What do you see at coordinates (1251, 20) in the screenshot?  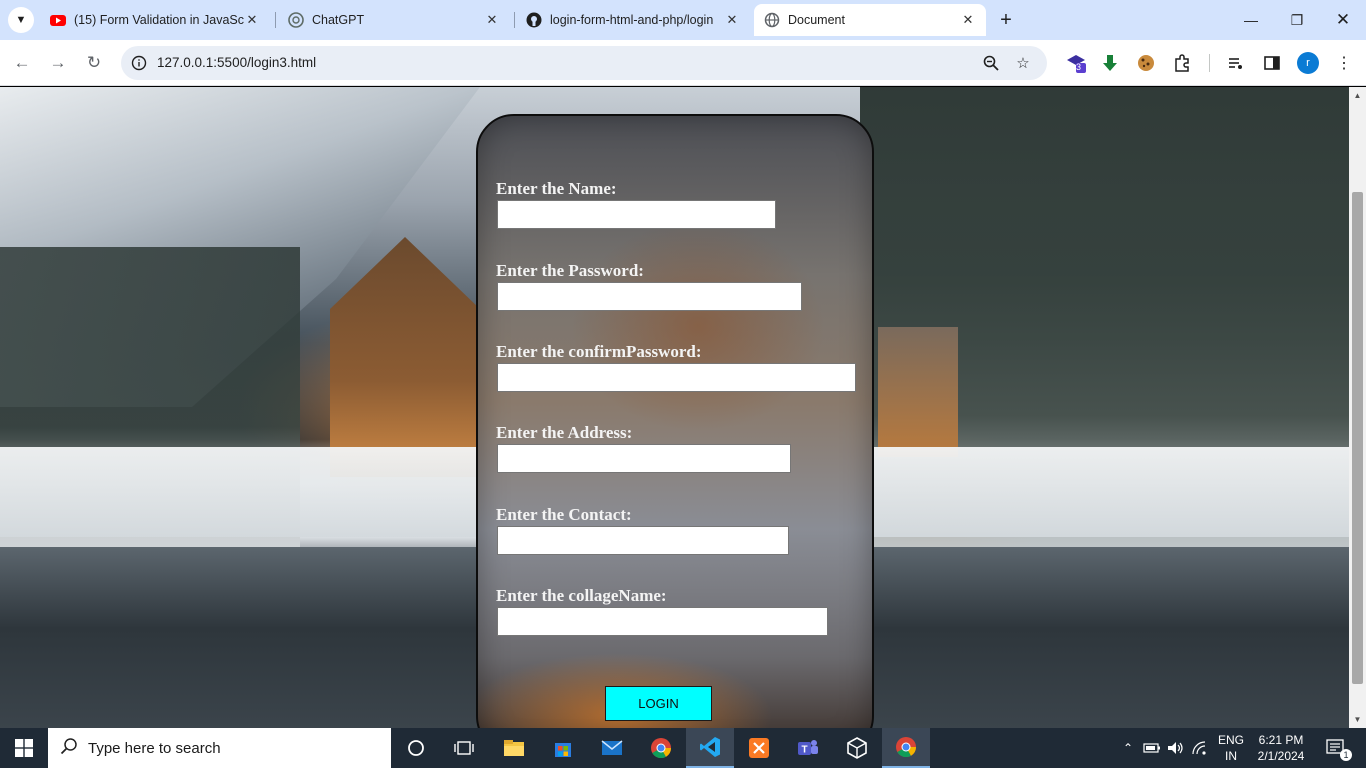 I see `minimize-button: —` at bounding box center [1251, 20].